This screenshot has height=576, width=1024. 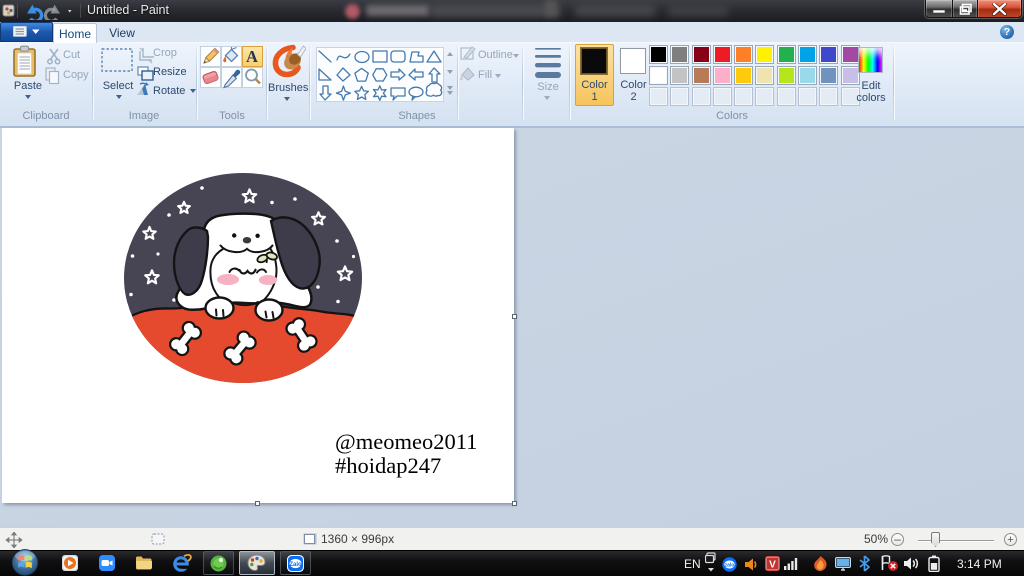 What do you see at coordinates (730, 566) in the screenshot?
I see `svg-text: zalo` at bounding box center [730, 566].